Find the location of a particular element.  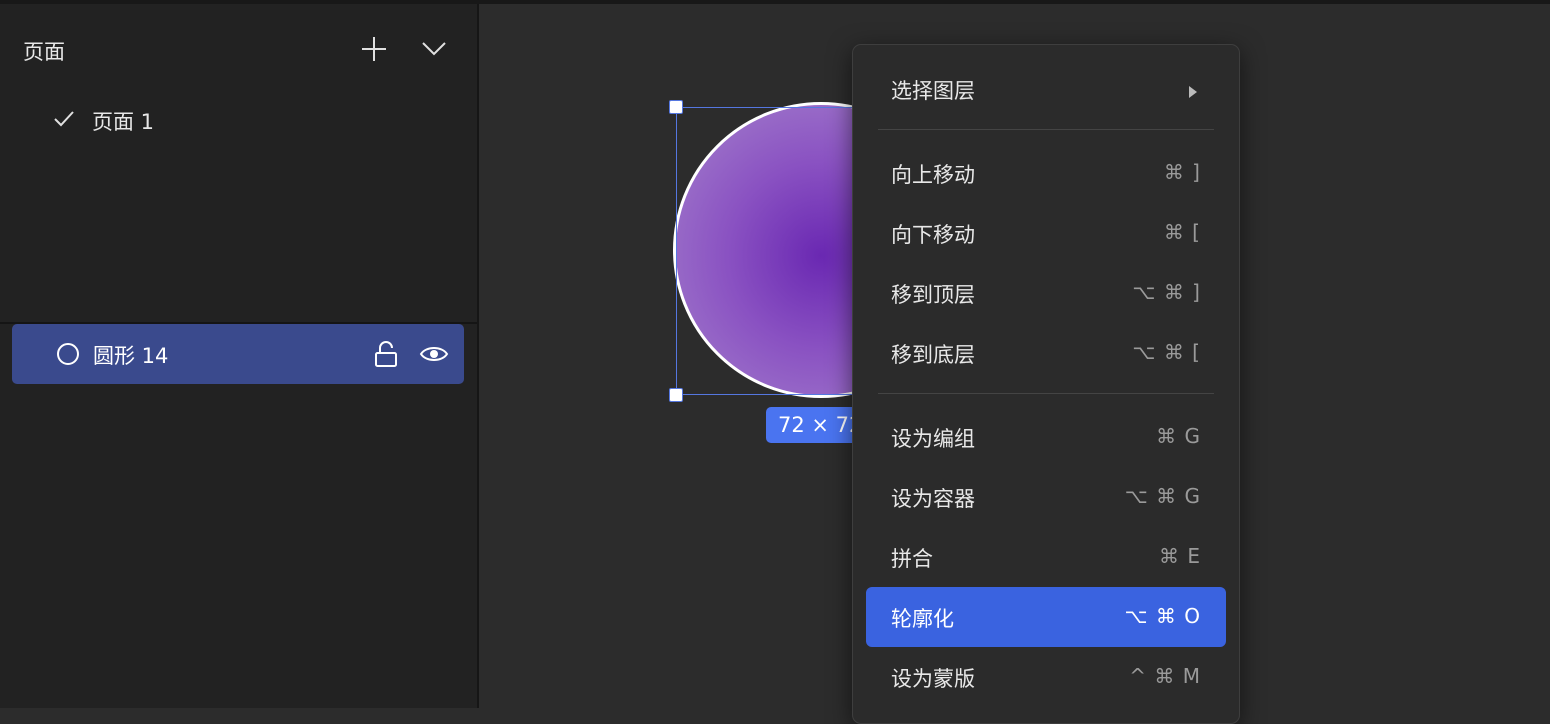

menu-item-send-to-back: 移到底层 ⌥ ⌘ [ is located at coordinates (1046, 353).